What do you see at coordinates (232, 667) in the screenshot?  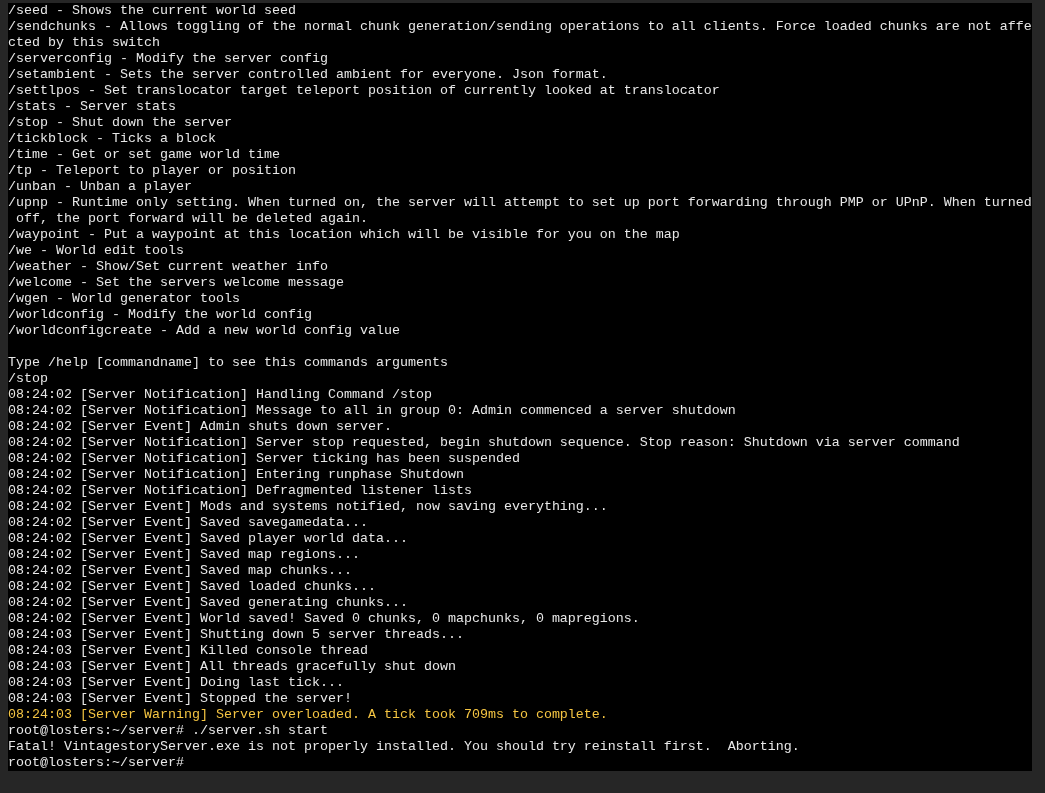 I see `console-line: 08:24:03 [Server Event] All threads gracefully shut down` at bounding box center [232, 667].